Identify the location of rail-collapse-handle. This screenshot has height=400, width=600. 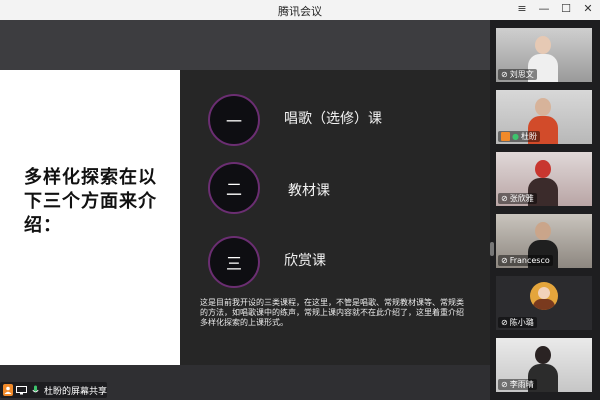
(492, 249).